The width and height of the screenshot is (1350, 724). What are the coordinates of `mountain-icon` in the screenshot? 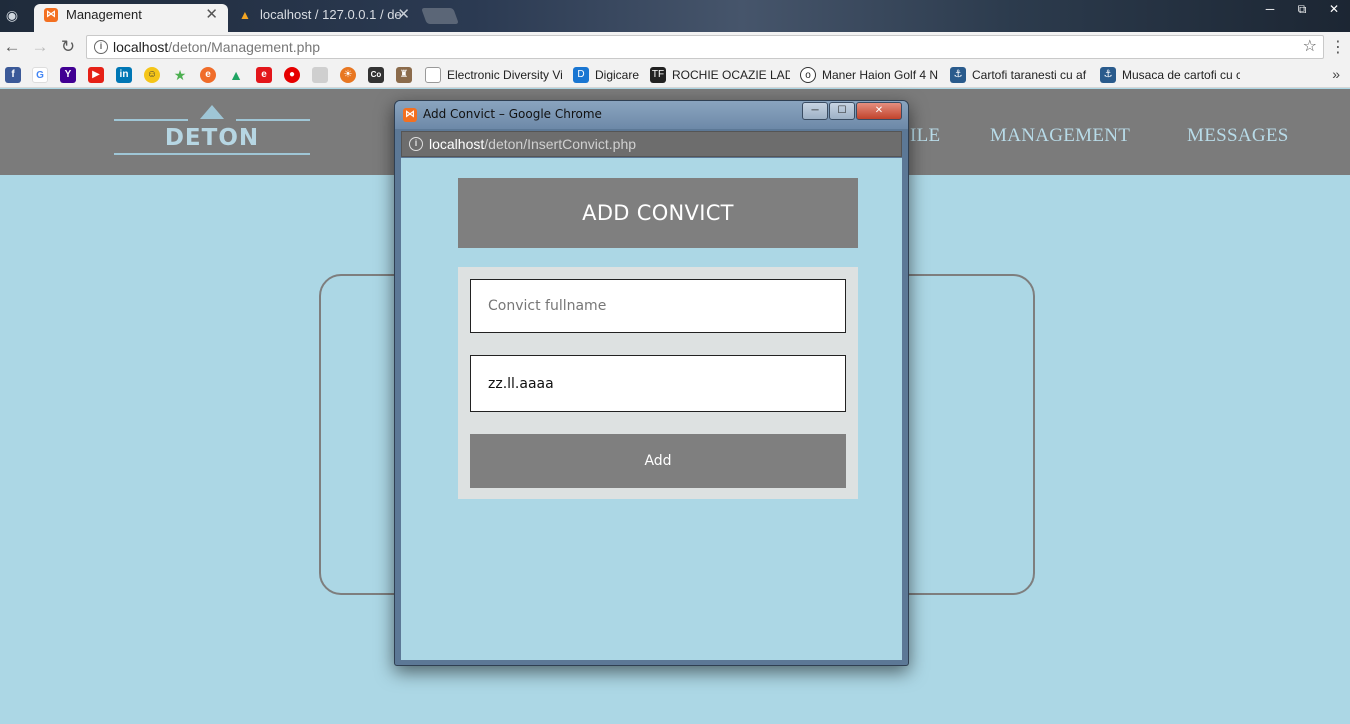 It's located at (212, 112).